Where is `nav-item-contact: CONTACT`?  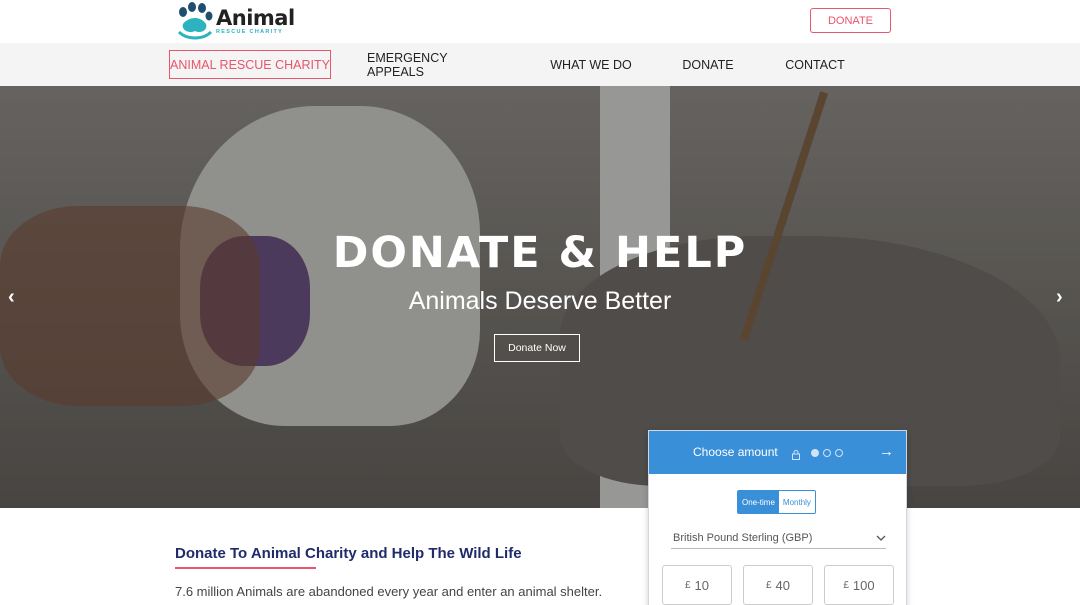 nav-item-contact: CONTACT is located at coordinates (815, 64).